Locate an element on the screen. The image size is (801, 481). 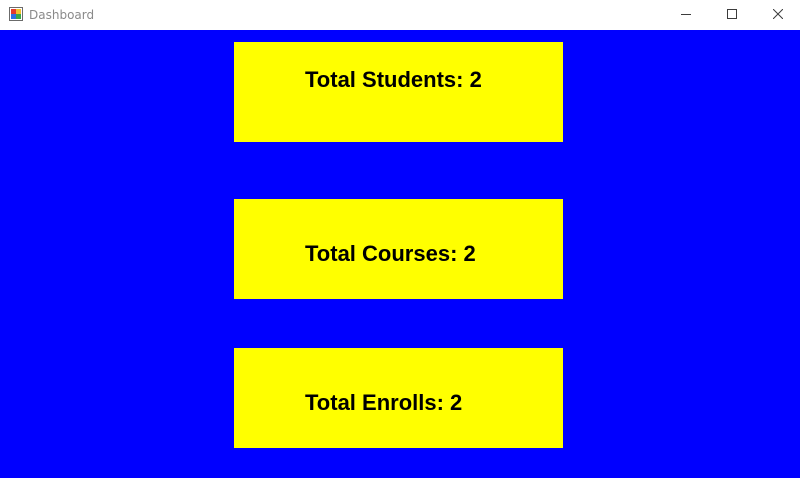
total-enrolls-label: Total Enrolls: 2 is located at coordinates (384, 402).